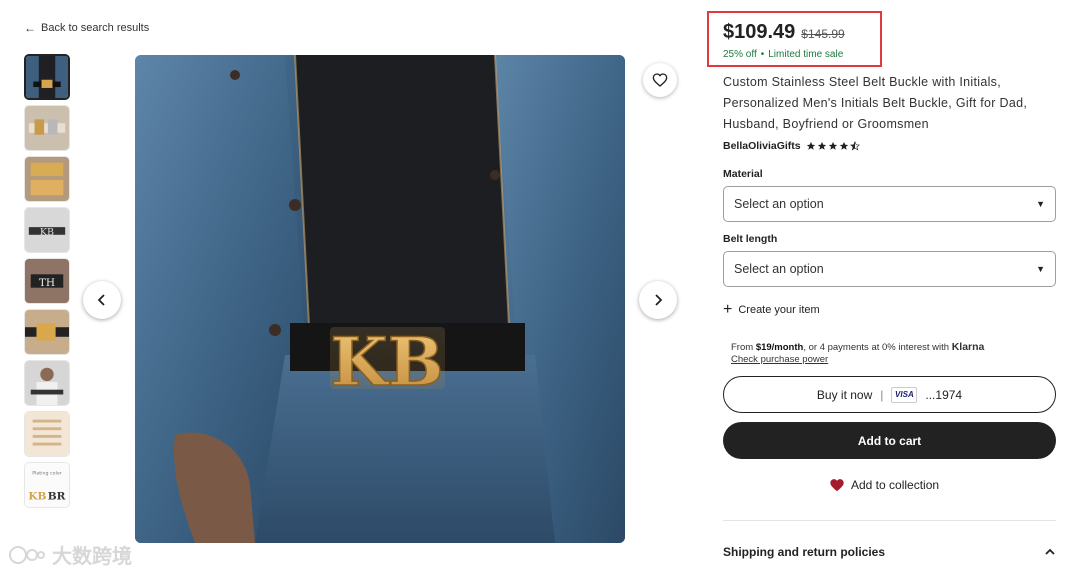 The height and width of the screenshot is (573, 1080). I want to click on original-price: $145.99, so click(823, 34).